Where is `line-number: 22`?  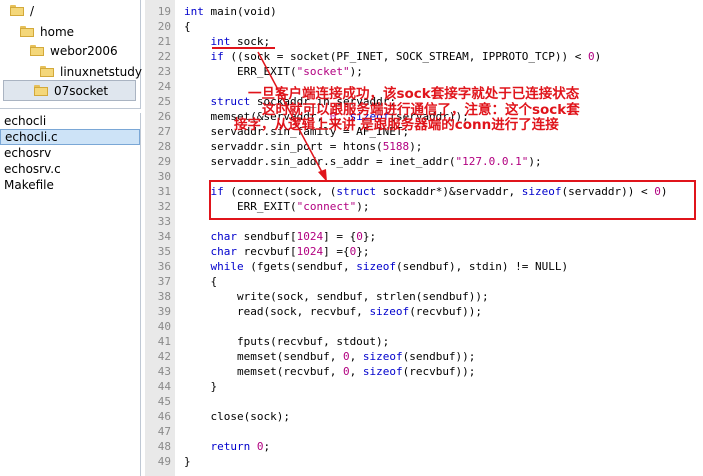
line-number: 22 is located at coordinates (164, 56).